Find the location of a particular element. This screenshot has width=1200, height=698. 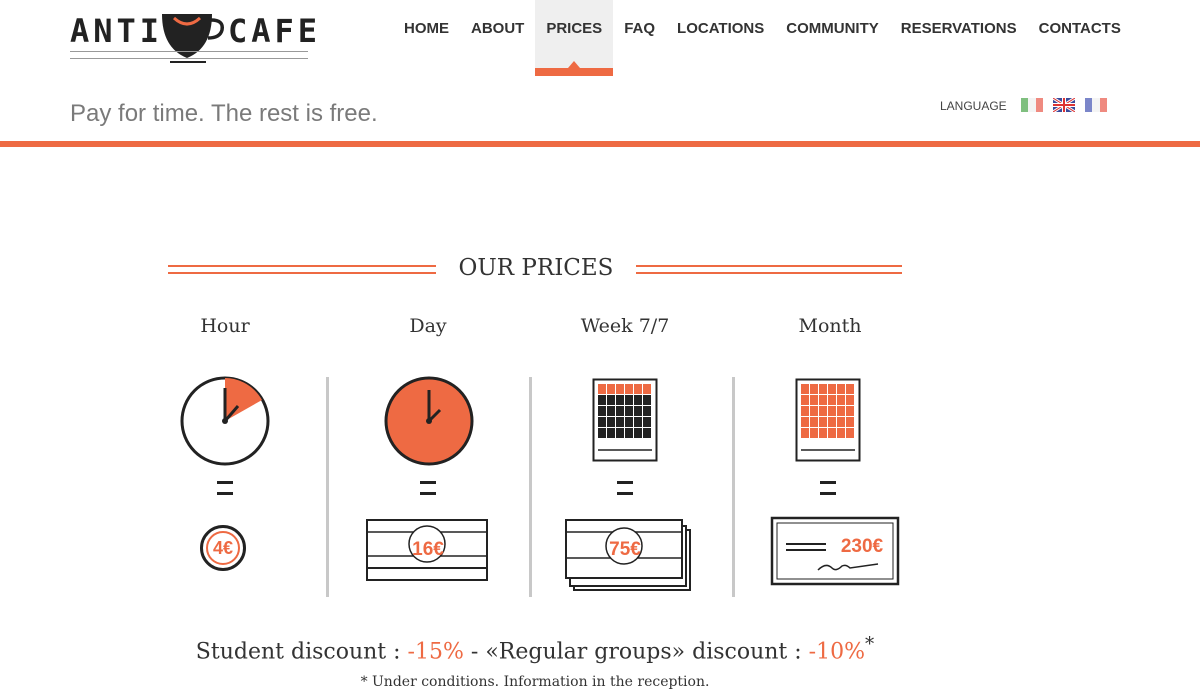

logo-text-right: CAFE is located at coordinates (275, 31).